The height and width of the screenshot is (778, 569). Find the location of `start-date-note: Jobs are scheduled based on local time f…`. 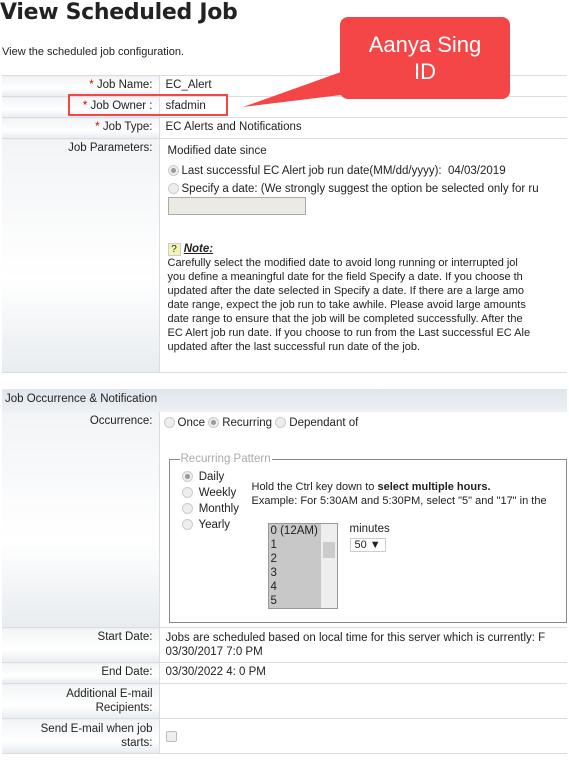

start-date-note: Jobs are scheduled based on local time f… is located at coordinates (355, 638).